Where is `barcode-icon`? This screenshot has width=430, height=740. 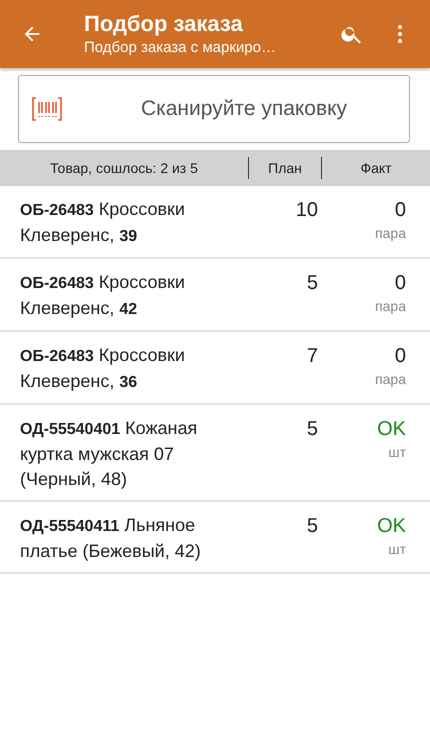 barcode-icon is located at coordinates (47, 109).